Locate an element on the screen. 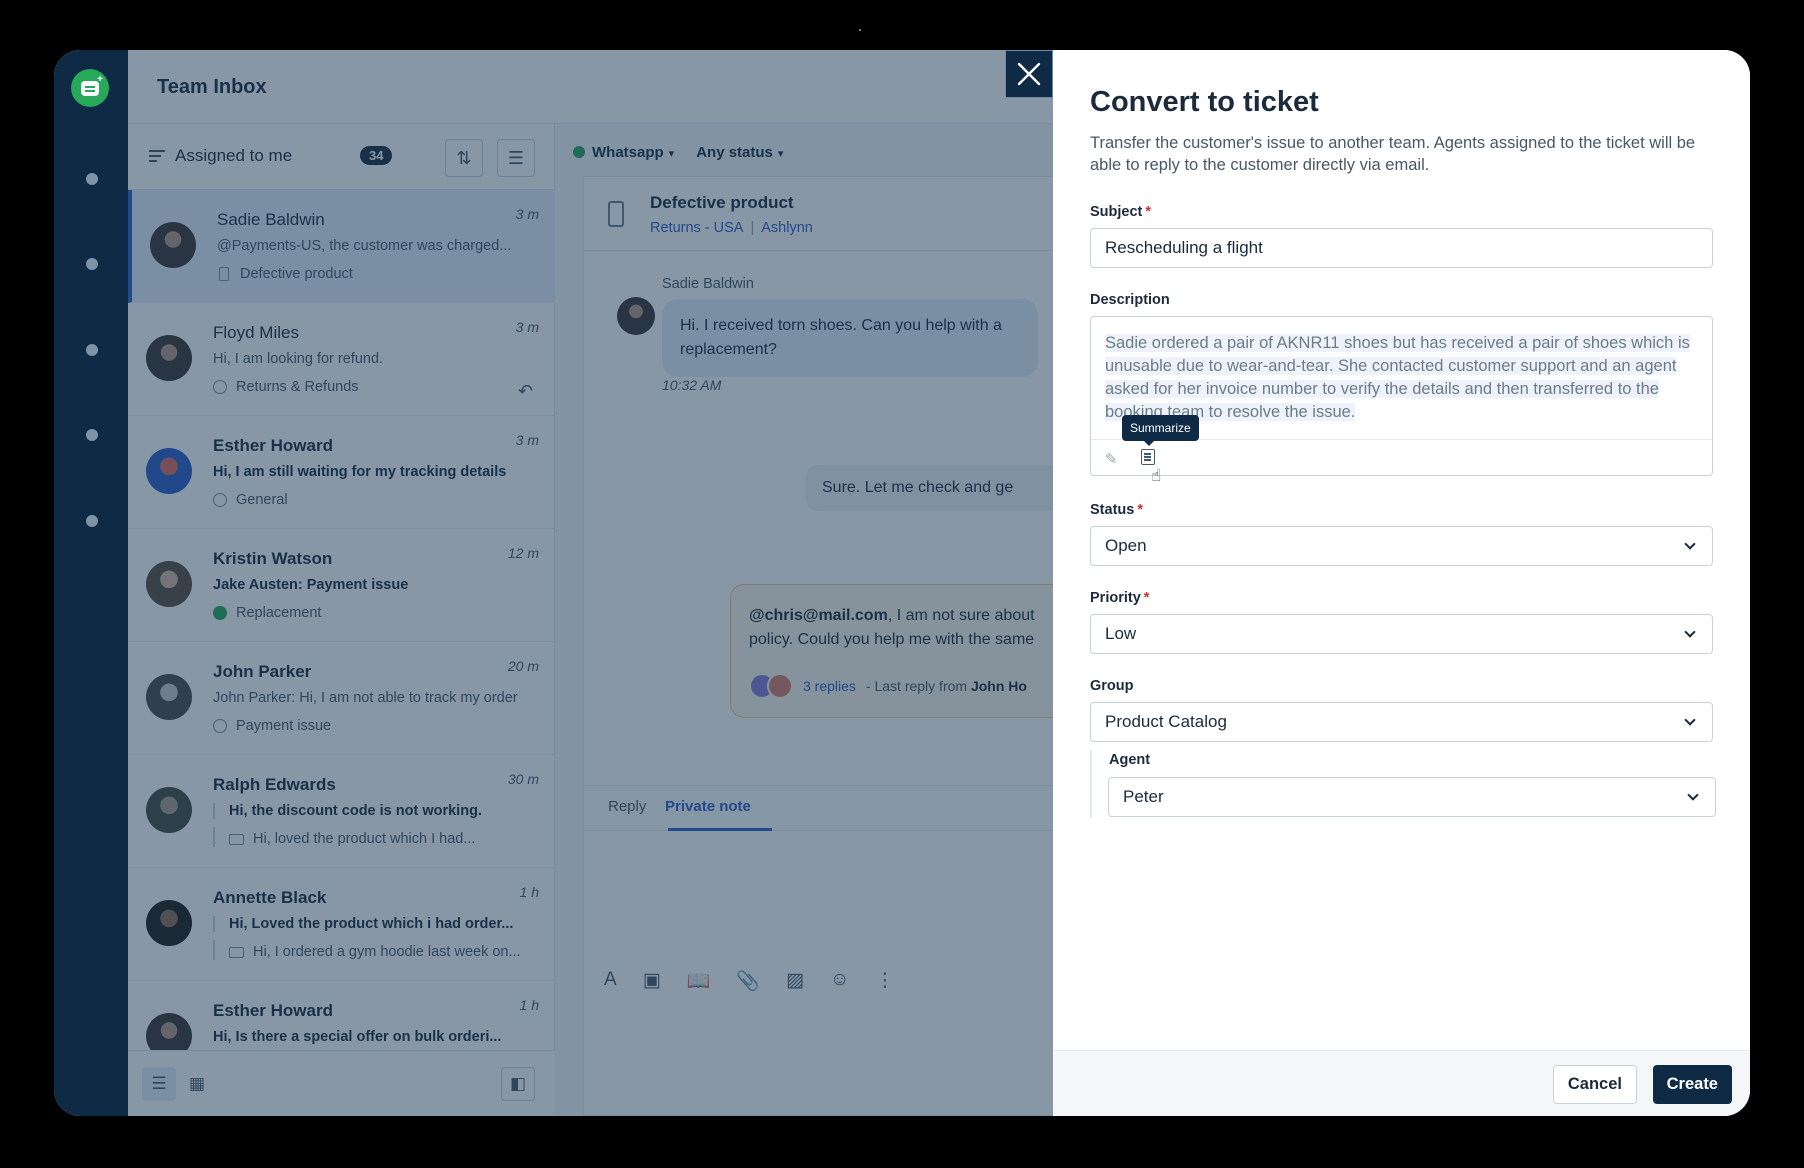  emoji-icon: ☺ is located at coordinates (839, 981).